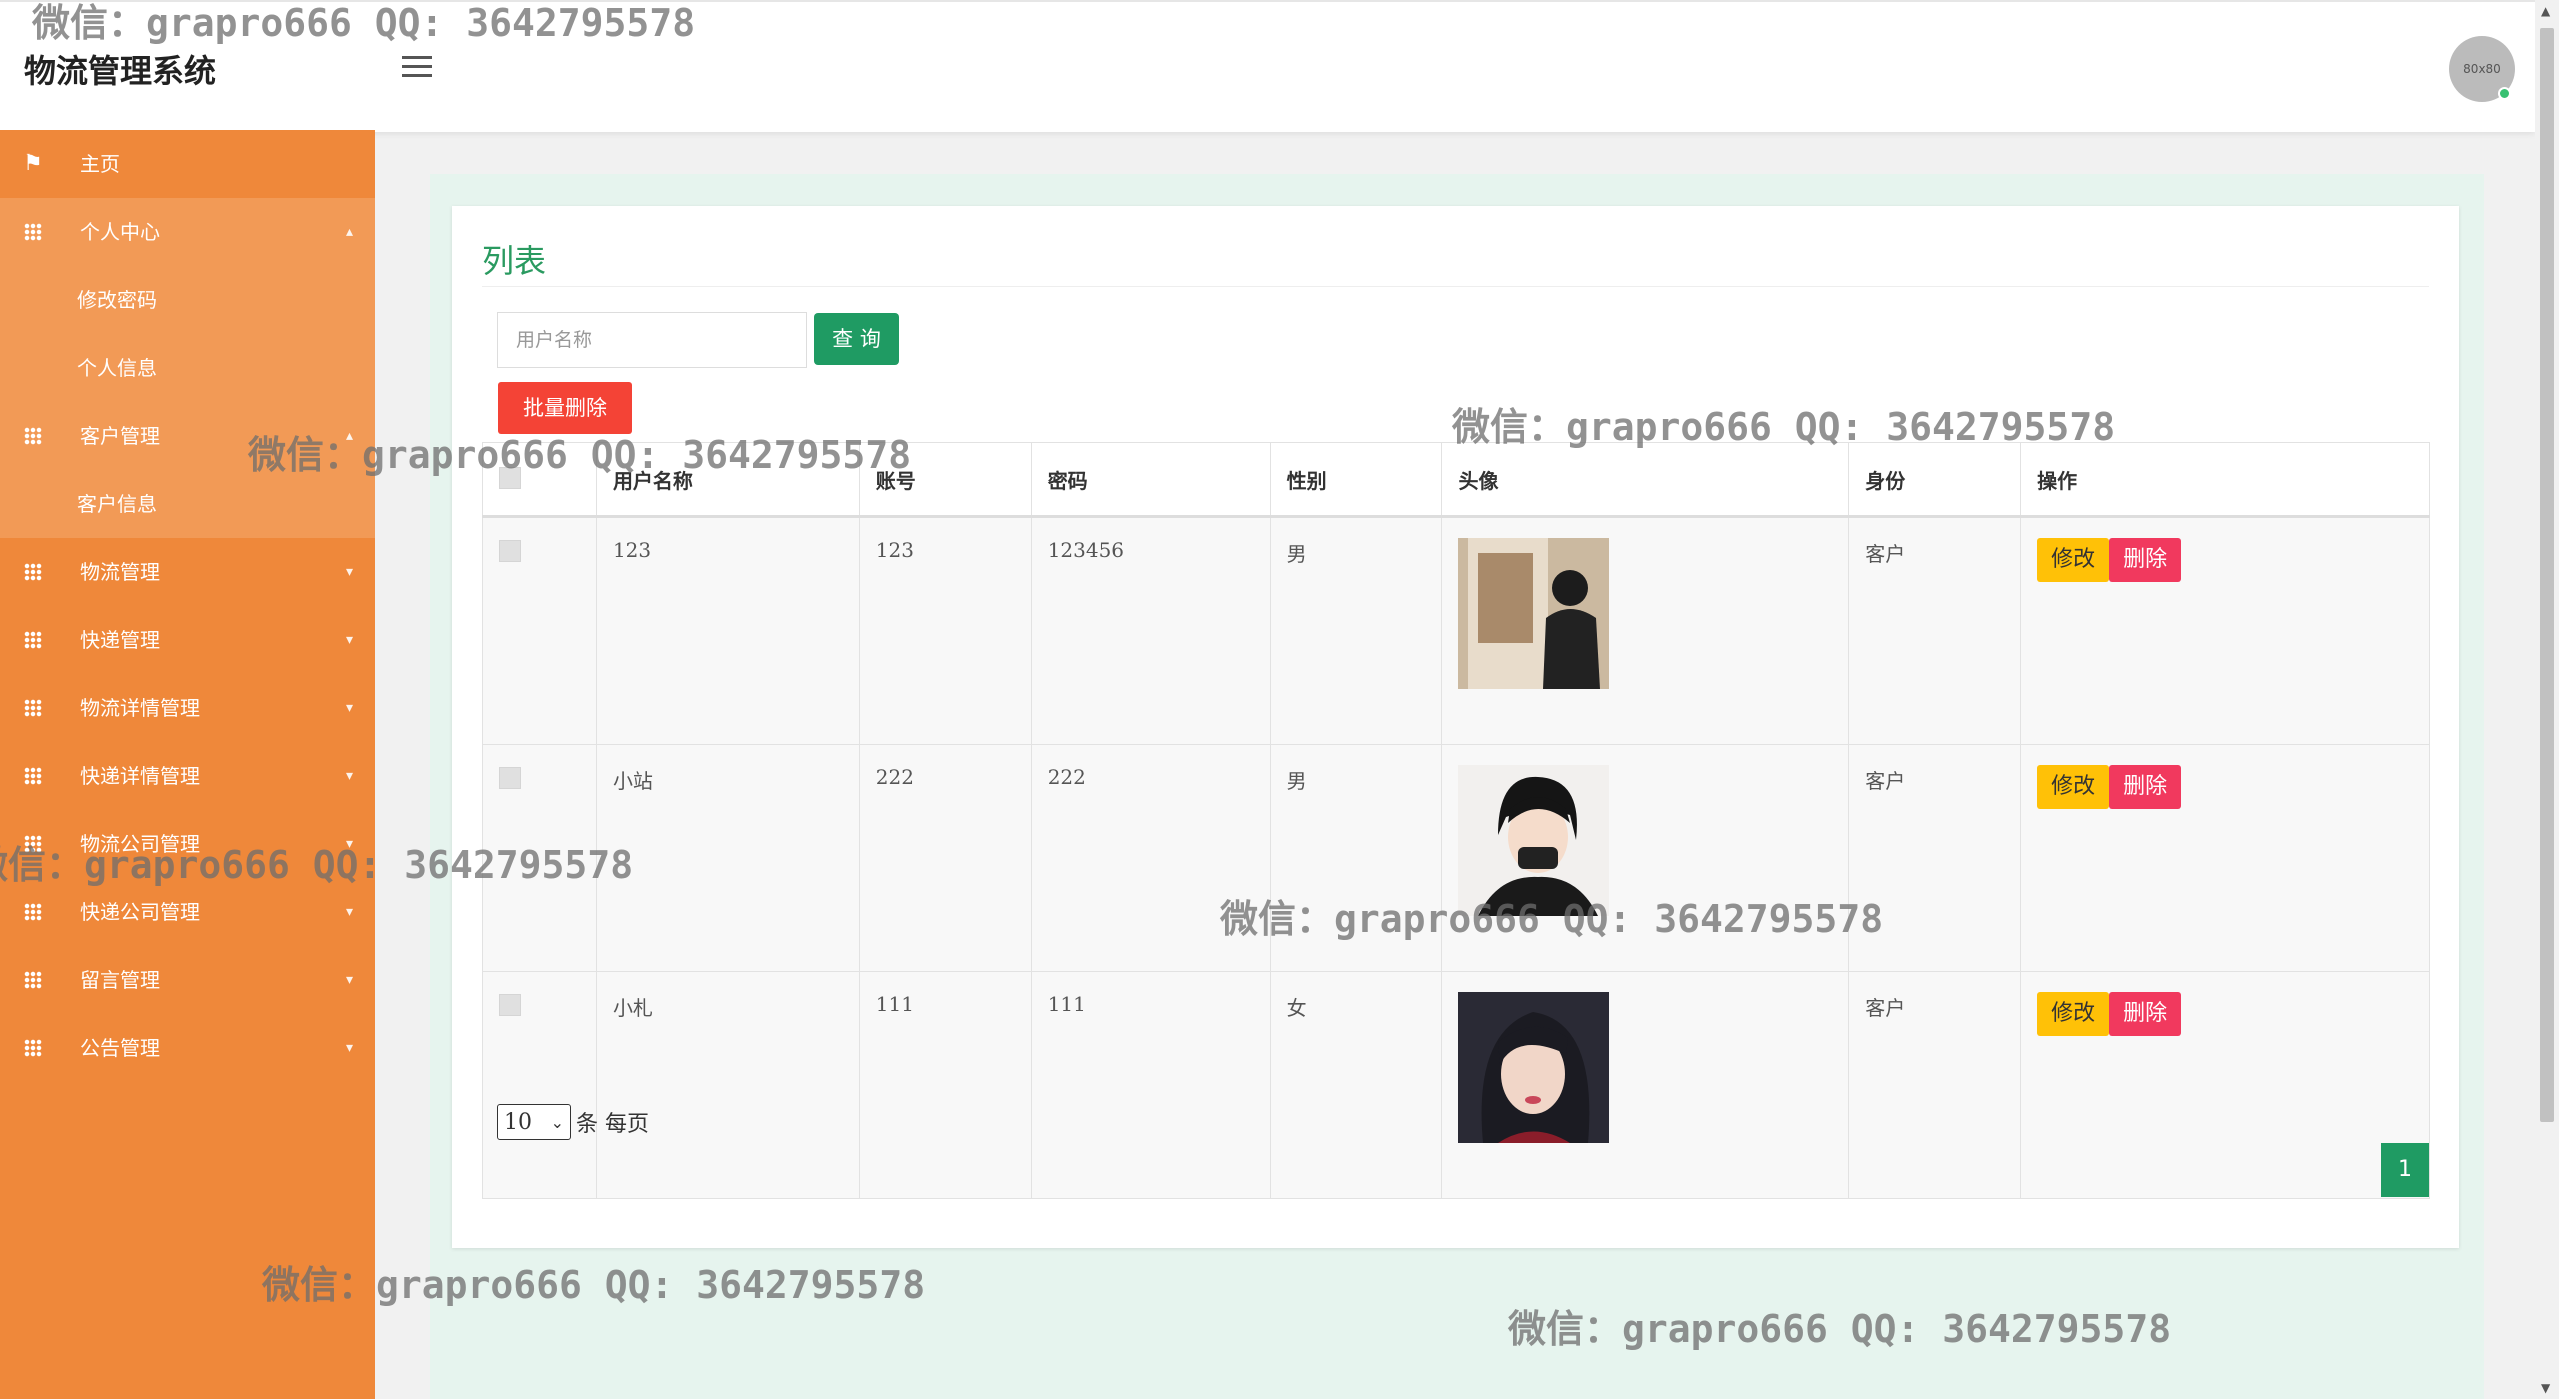  Describe the element at coordinates (727, 1085) in the screenshot. I see `cell-username: 小札` at that location.